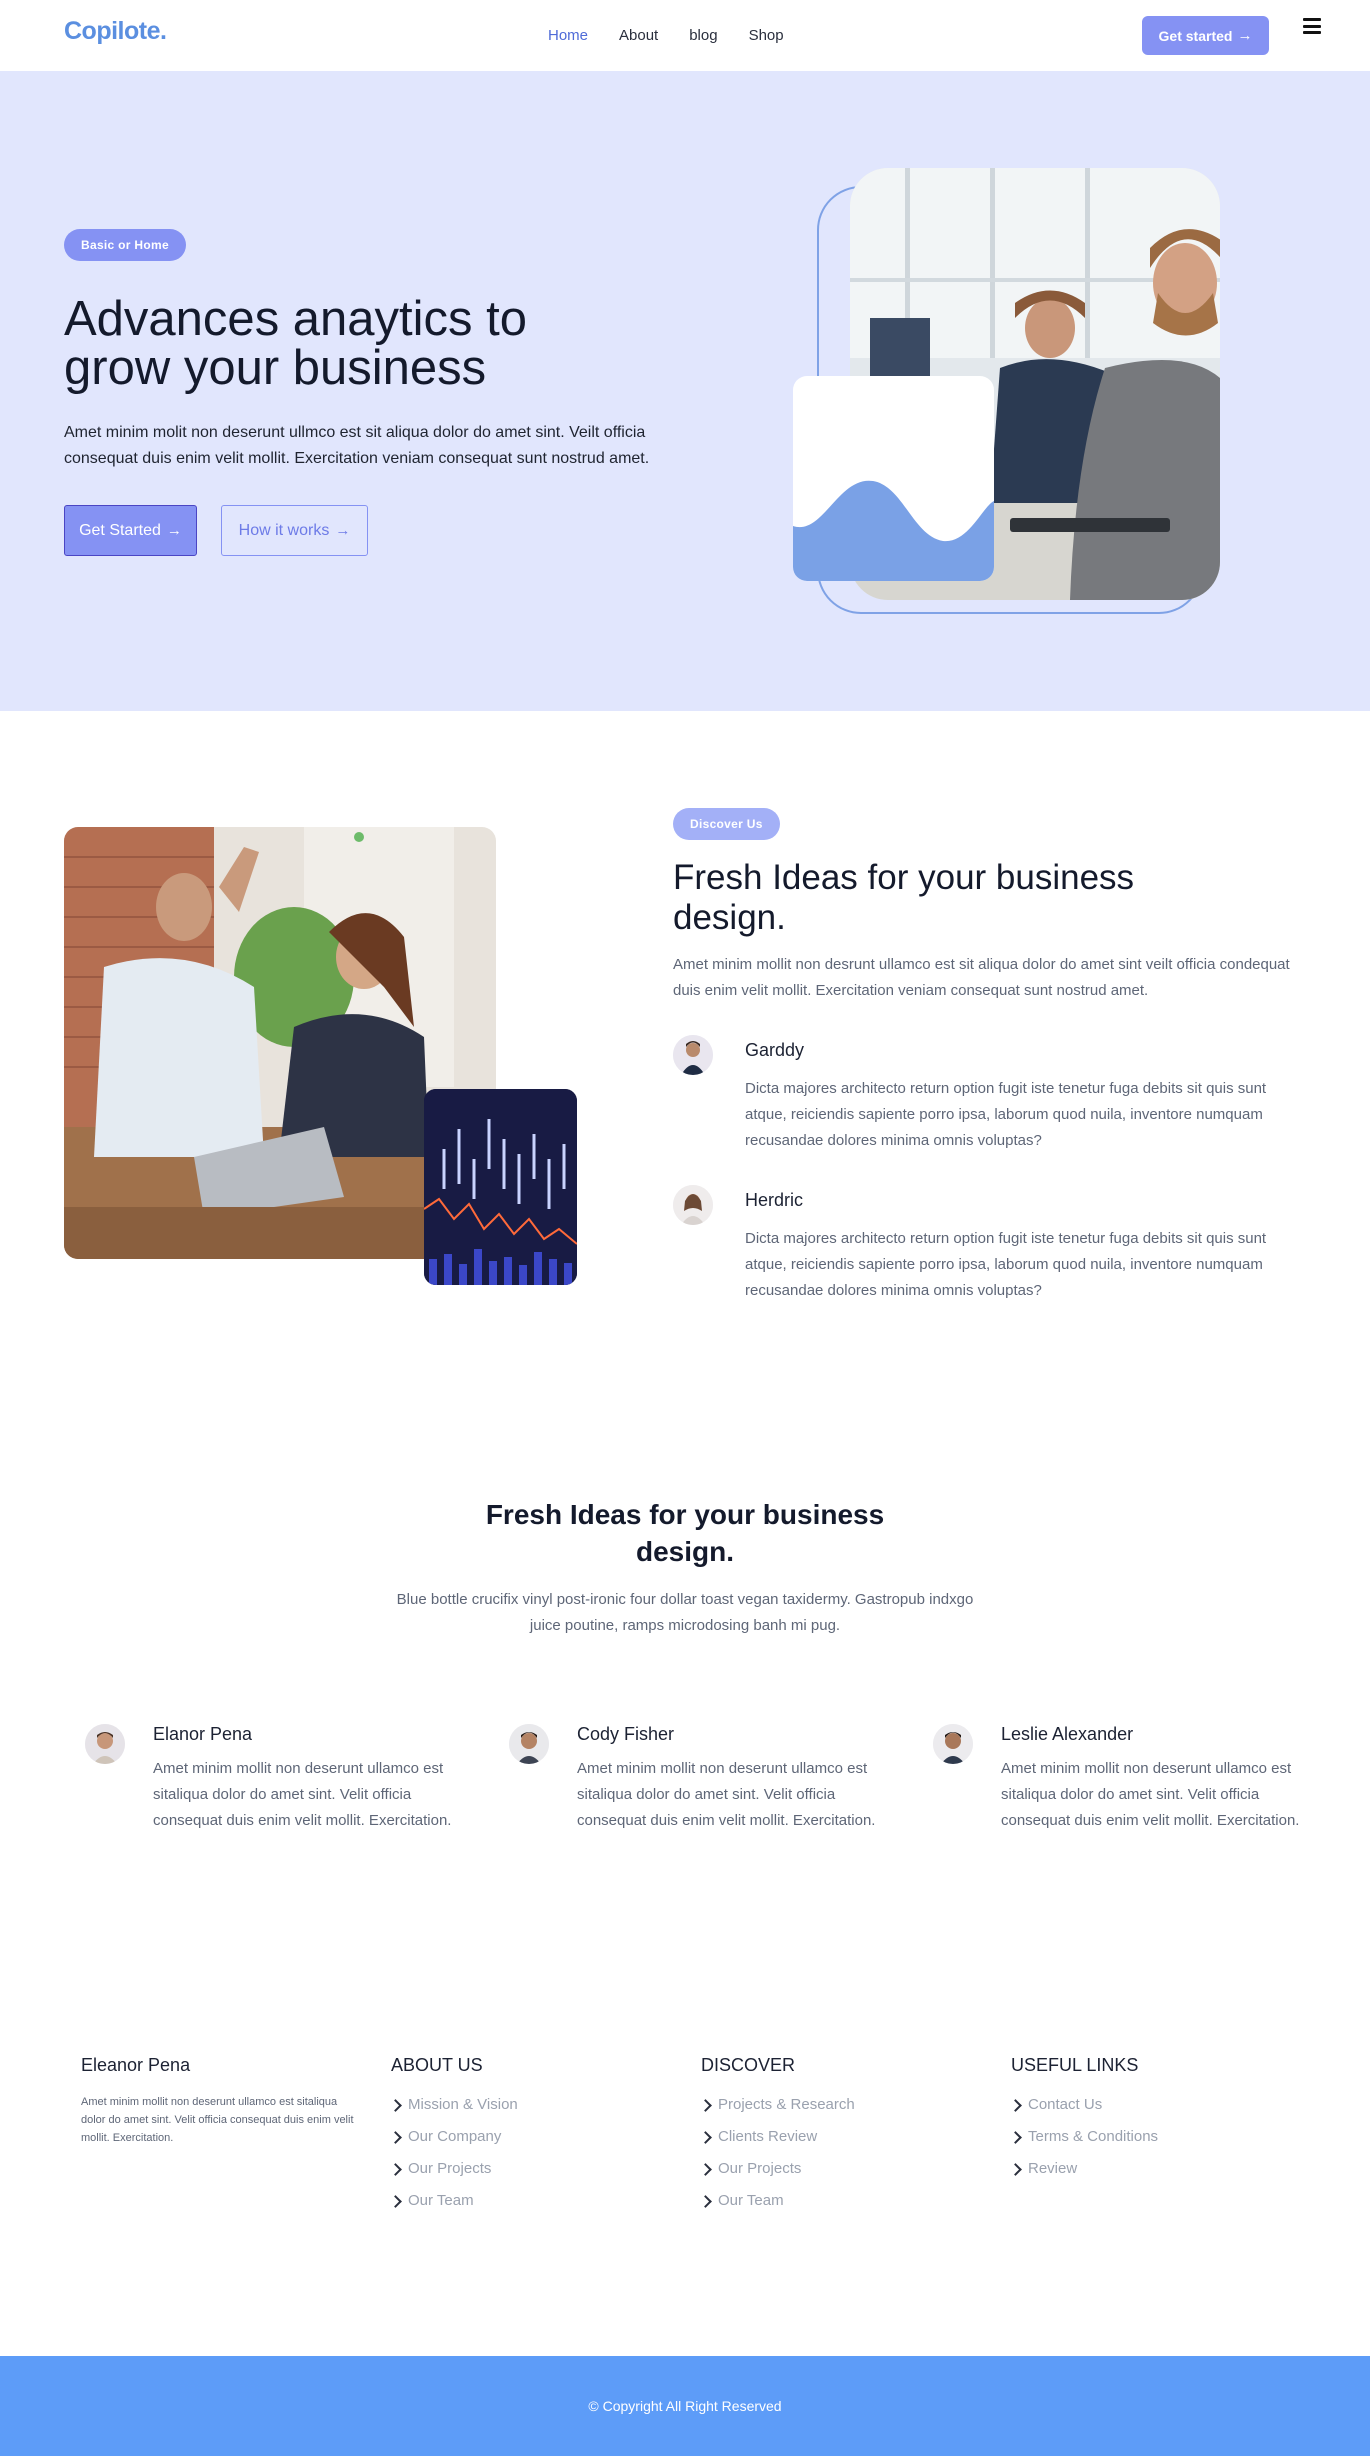  I want to click on team-section-title: Fresh Ideas for your business design., so click(685, 1533).